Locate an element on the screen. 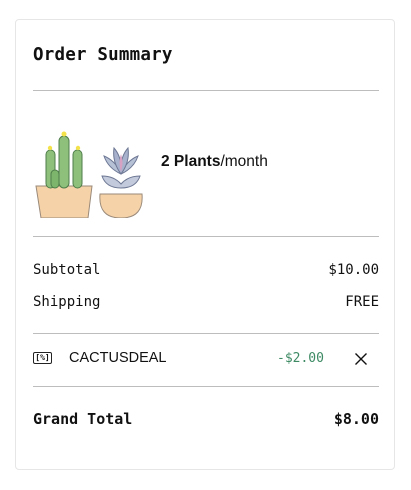 The width and height of the screenshot is (411, 490). plan-summary: 2 Plants/month is located at coordinates (214, 162).